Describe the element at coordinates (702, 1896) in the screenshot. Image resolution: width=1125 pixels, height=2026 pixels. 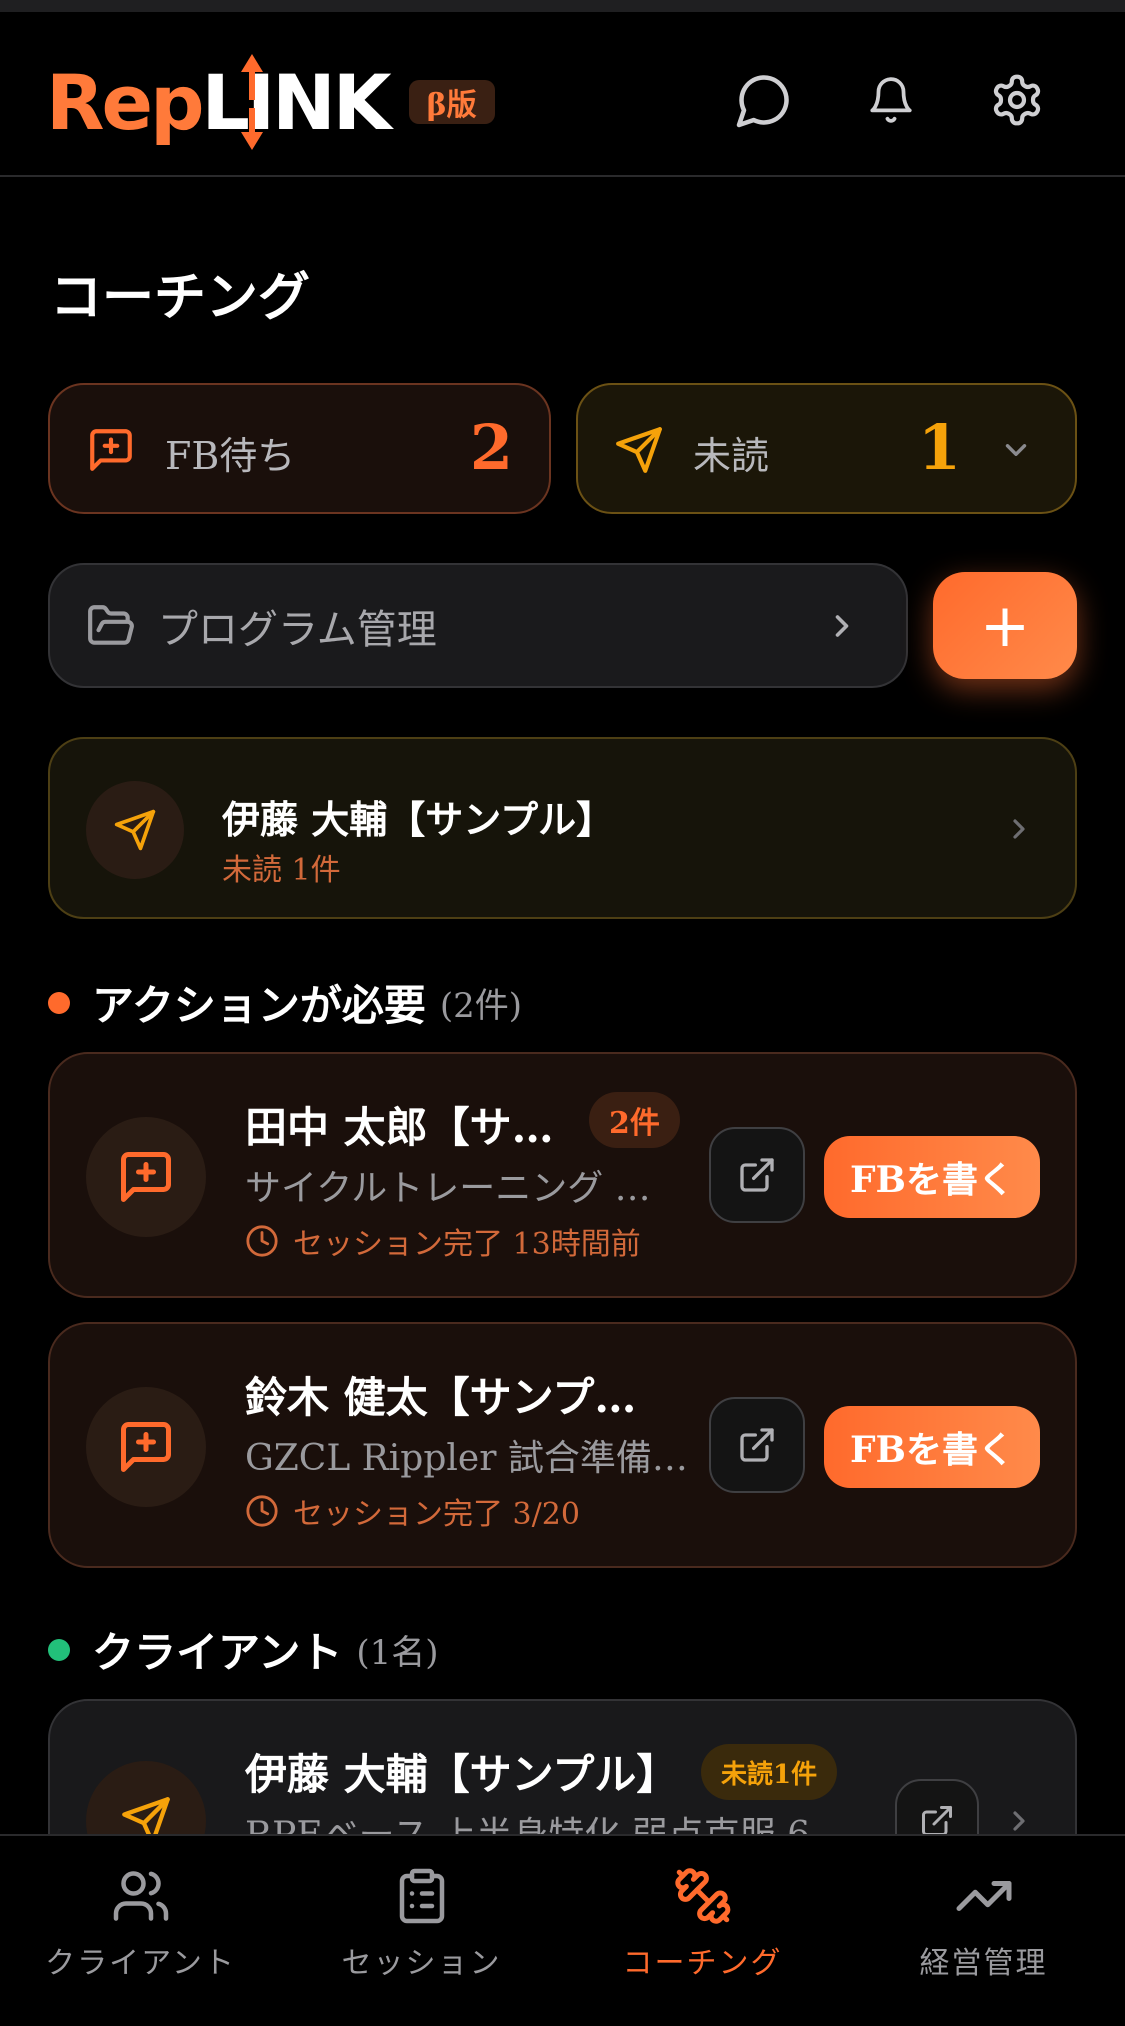
I see `dumbbell-icon` at that location.